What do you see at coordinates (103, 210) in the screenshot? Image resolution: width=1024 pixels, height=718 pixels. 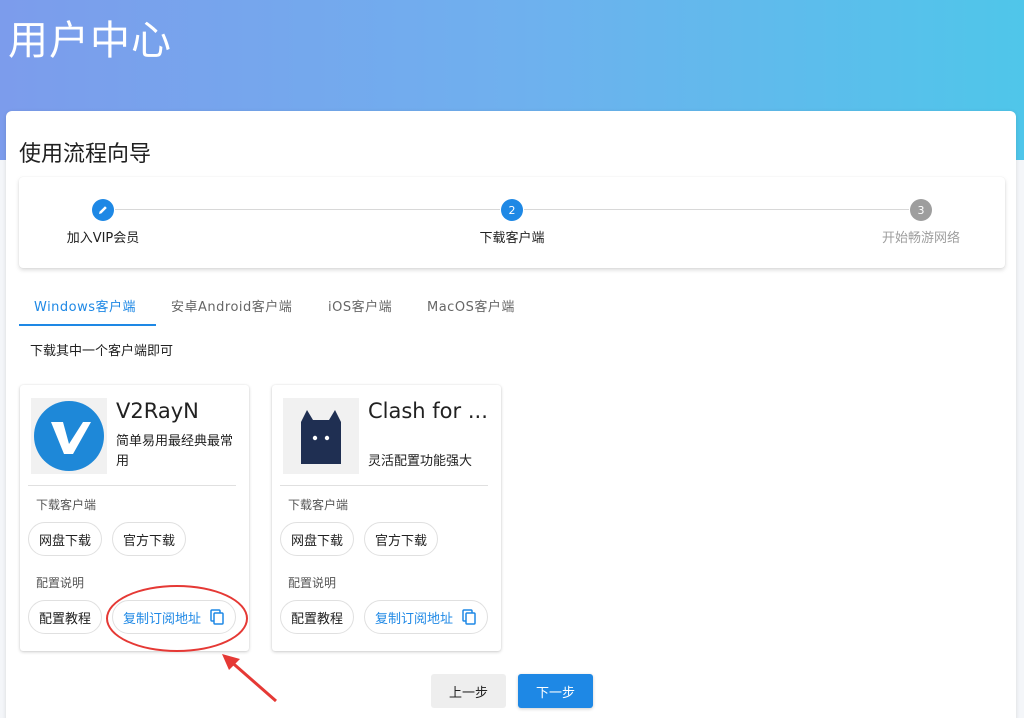 I see `pencil-icon` at bounding box center [103, 210].